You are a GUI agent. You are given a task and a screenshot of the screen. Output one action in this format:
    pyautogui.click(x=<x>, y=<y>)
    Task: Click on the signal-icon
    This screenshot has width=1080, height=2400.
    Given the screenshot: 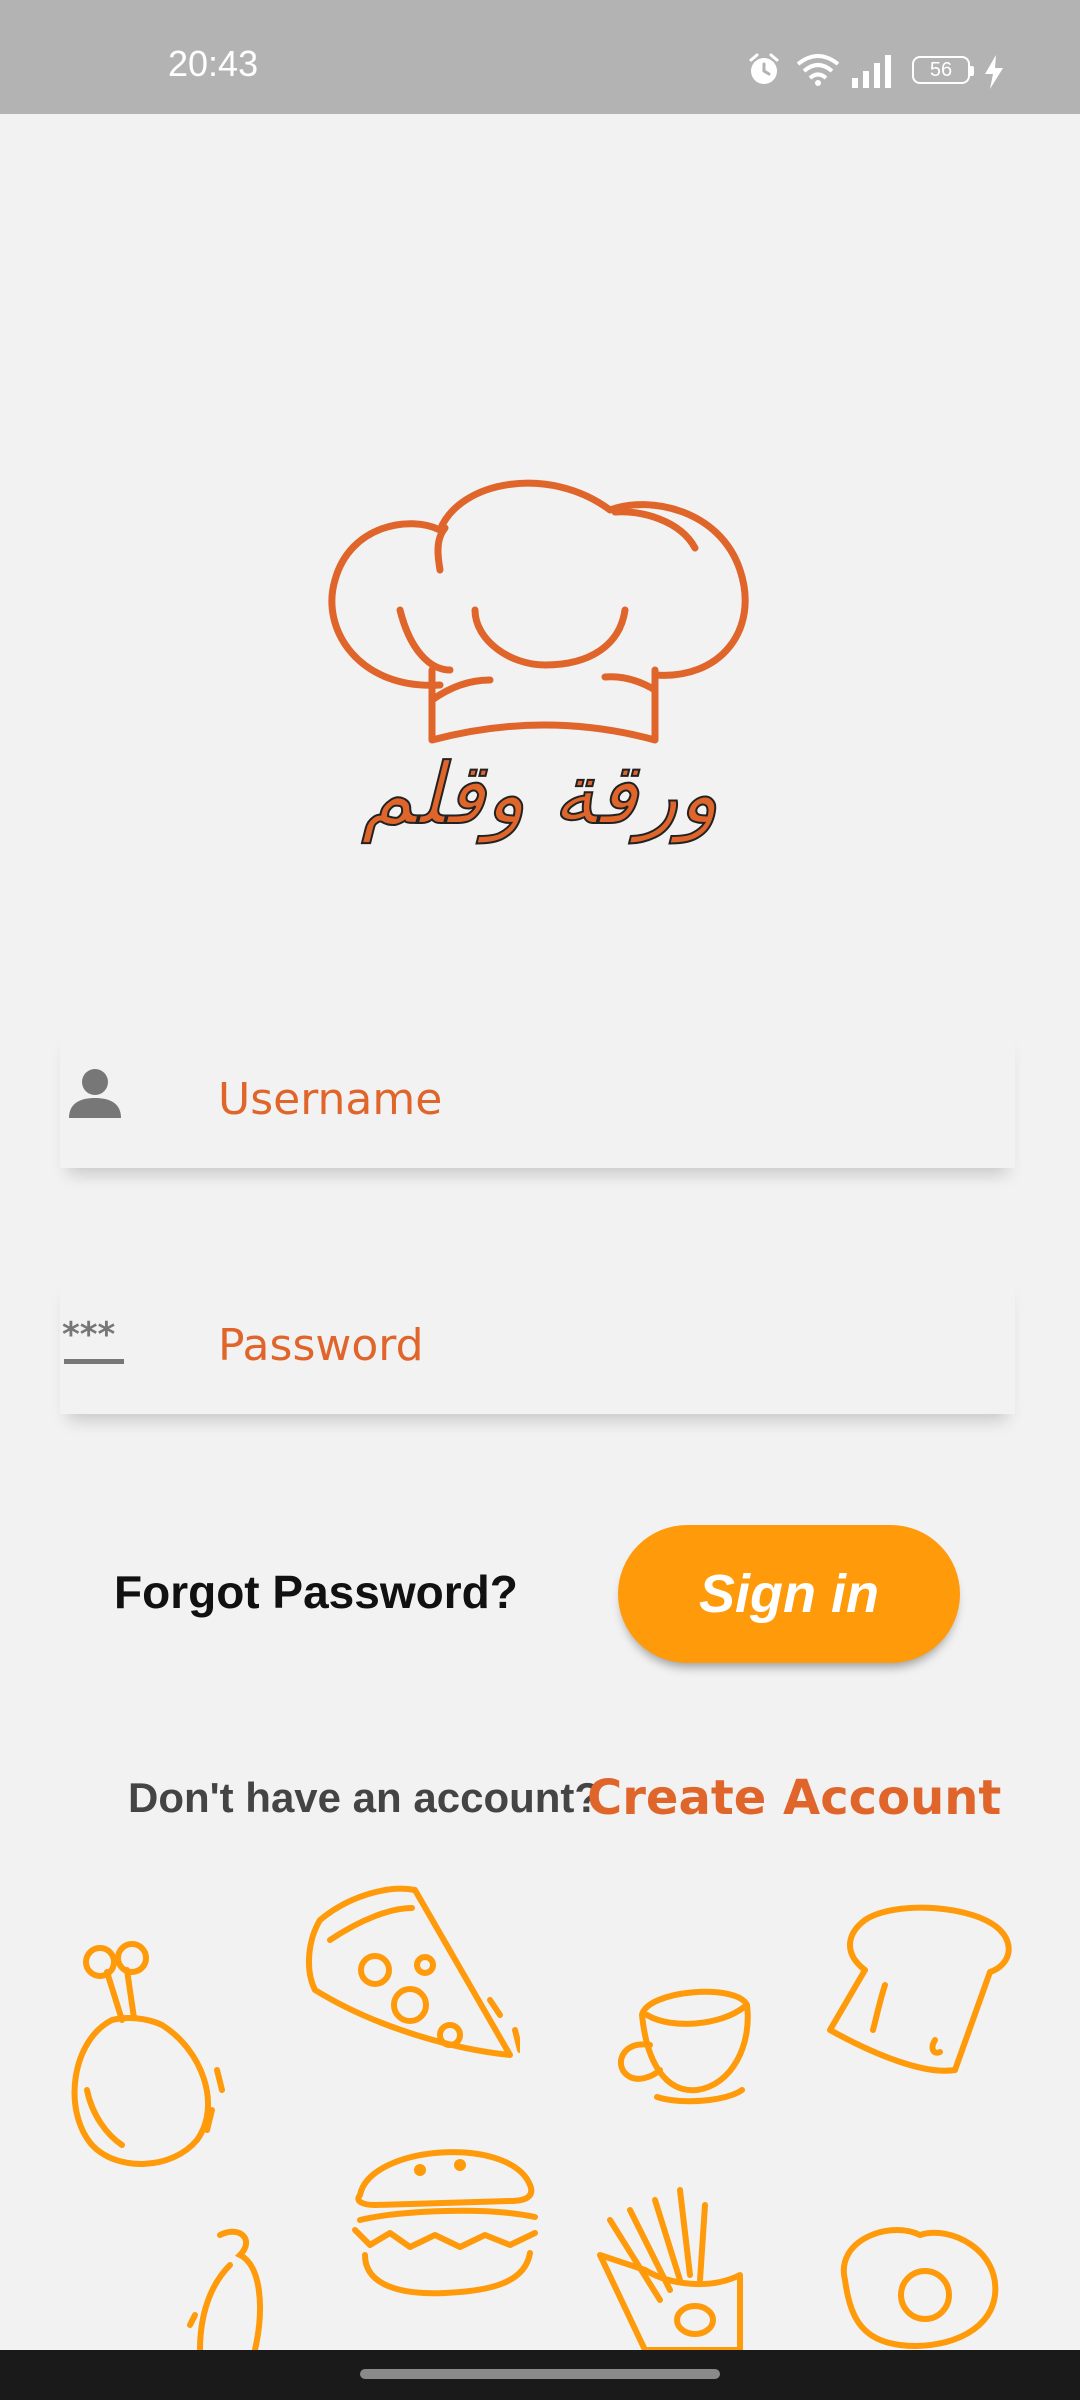 What is the action you would take?
    pyautogui.click(x=871, y=71)
    